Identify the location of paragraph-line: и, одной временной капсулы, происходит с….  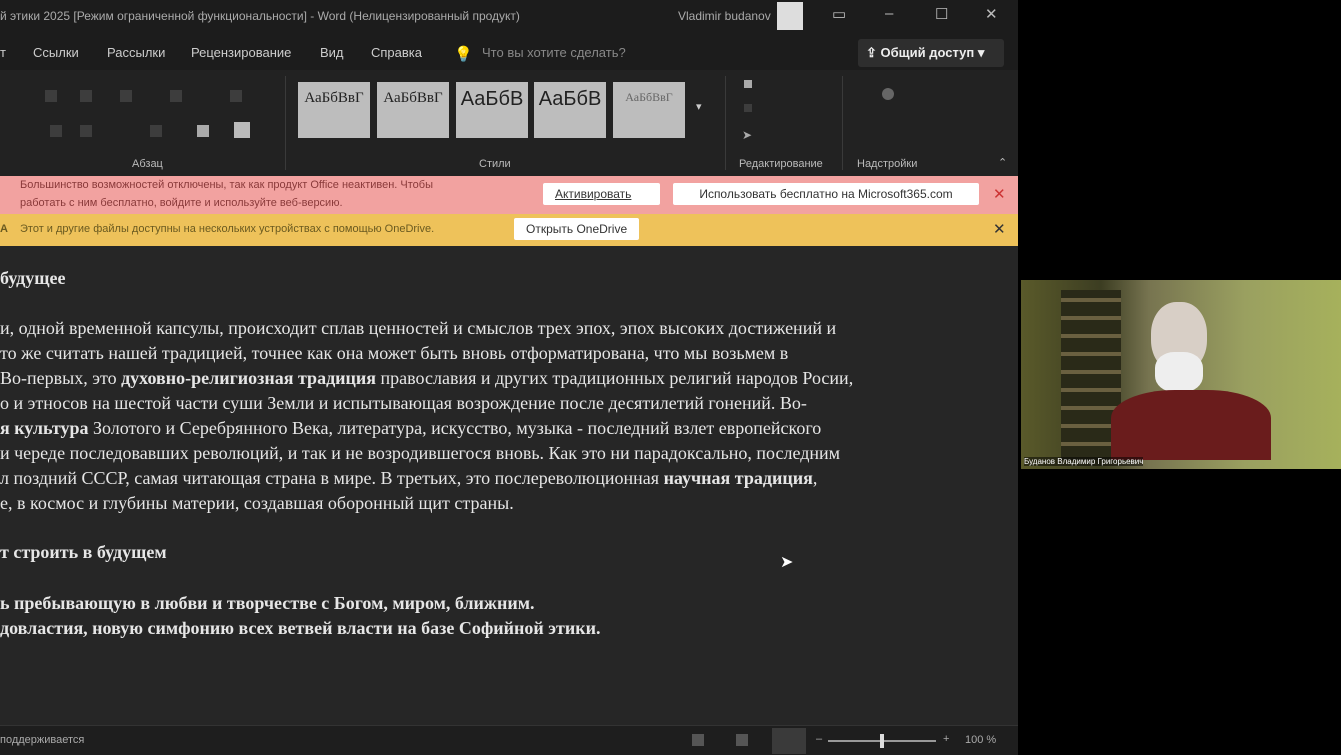
(418, 328).